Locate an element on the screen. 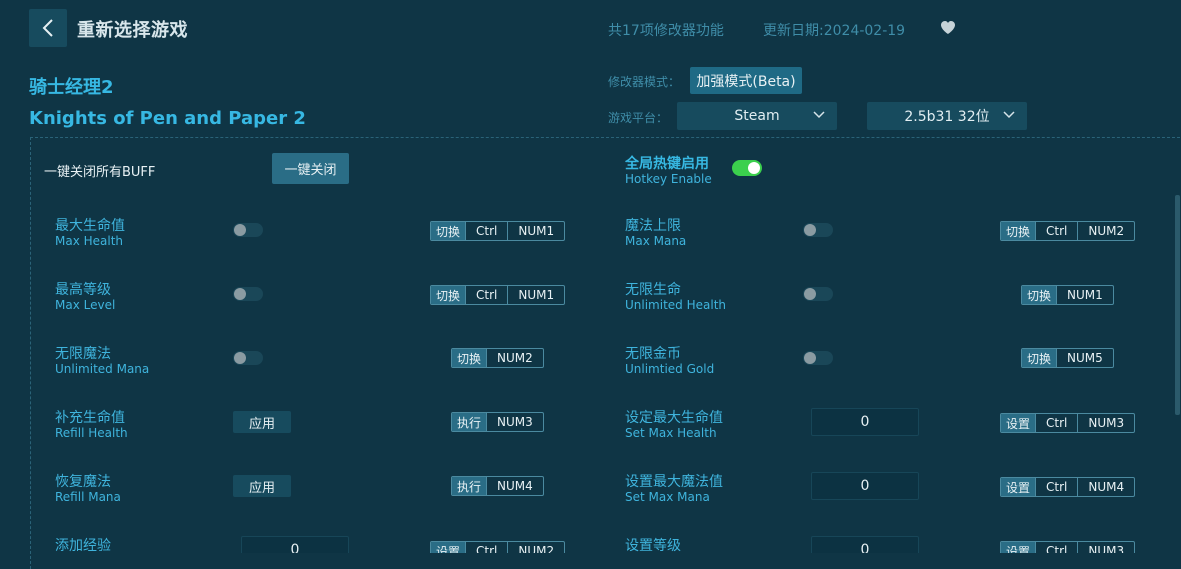 The width and height of the screenshot is (1181, 569). set-level-hotkey: 设置 Ctrl NUM3 is located at coordinates (1068, 547).